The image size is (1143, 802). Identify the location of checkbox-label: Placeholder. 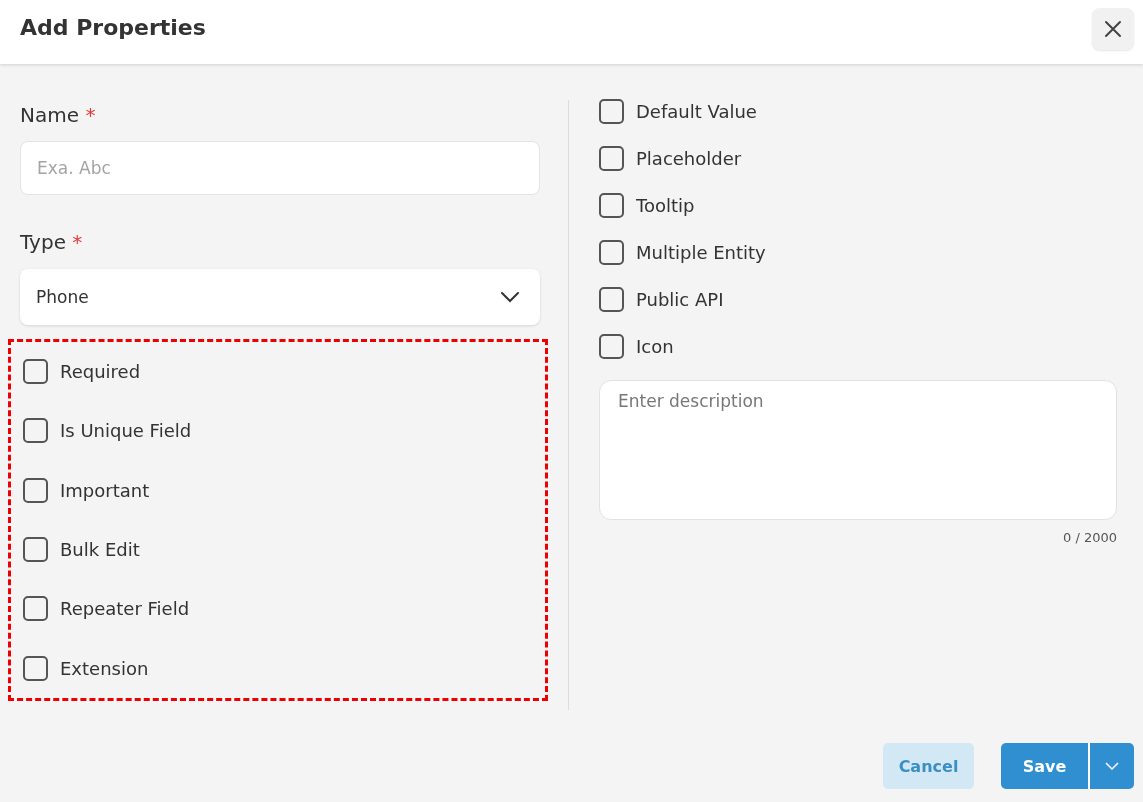
(689, 158).